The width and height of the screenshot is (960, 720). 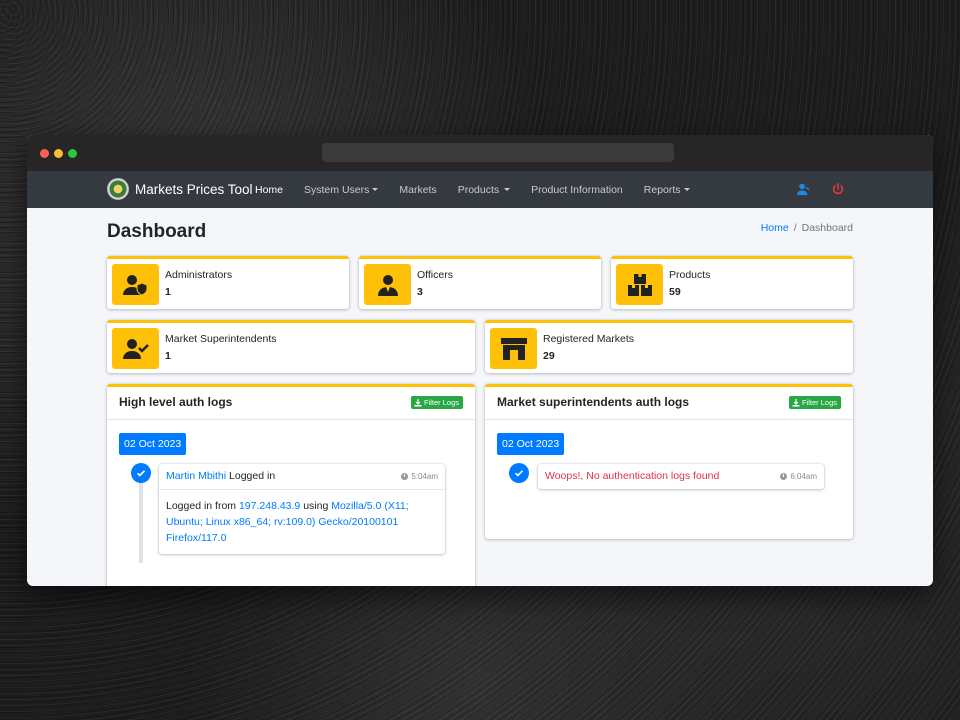 What do you see at coordinates (135, 348) in the screenshot?
I see `user-check-icon` at bounding box center [135, 348].